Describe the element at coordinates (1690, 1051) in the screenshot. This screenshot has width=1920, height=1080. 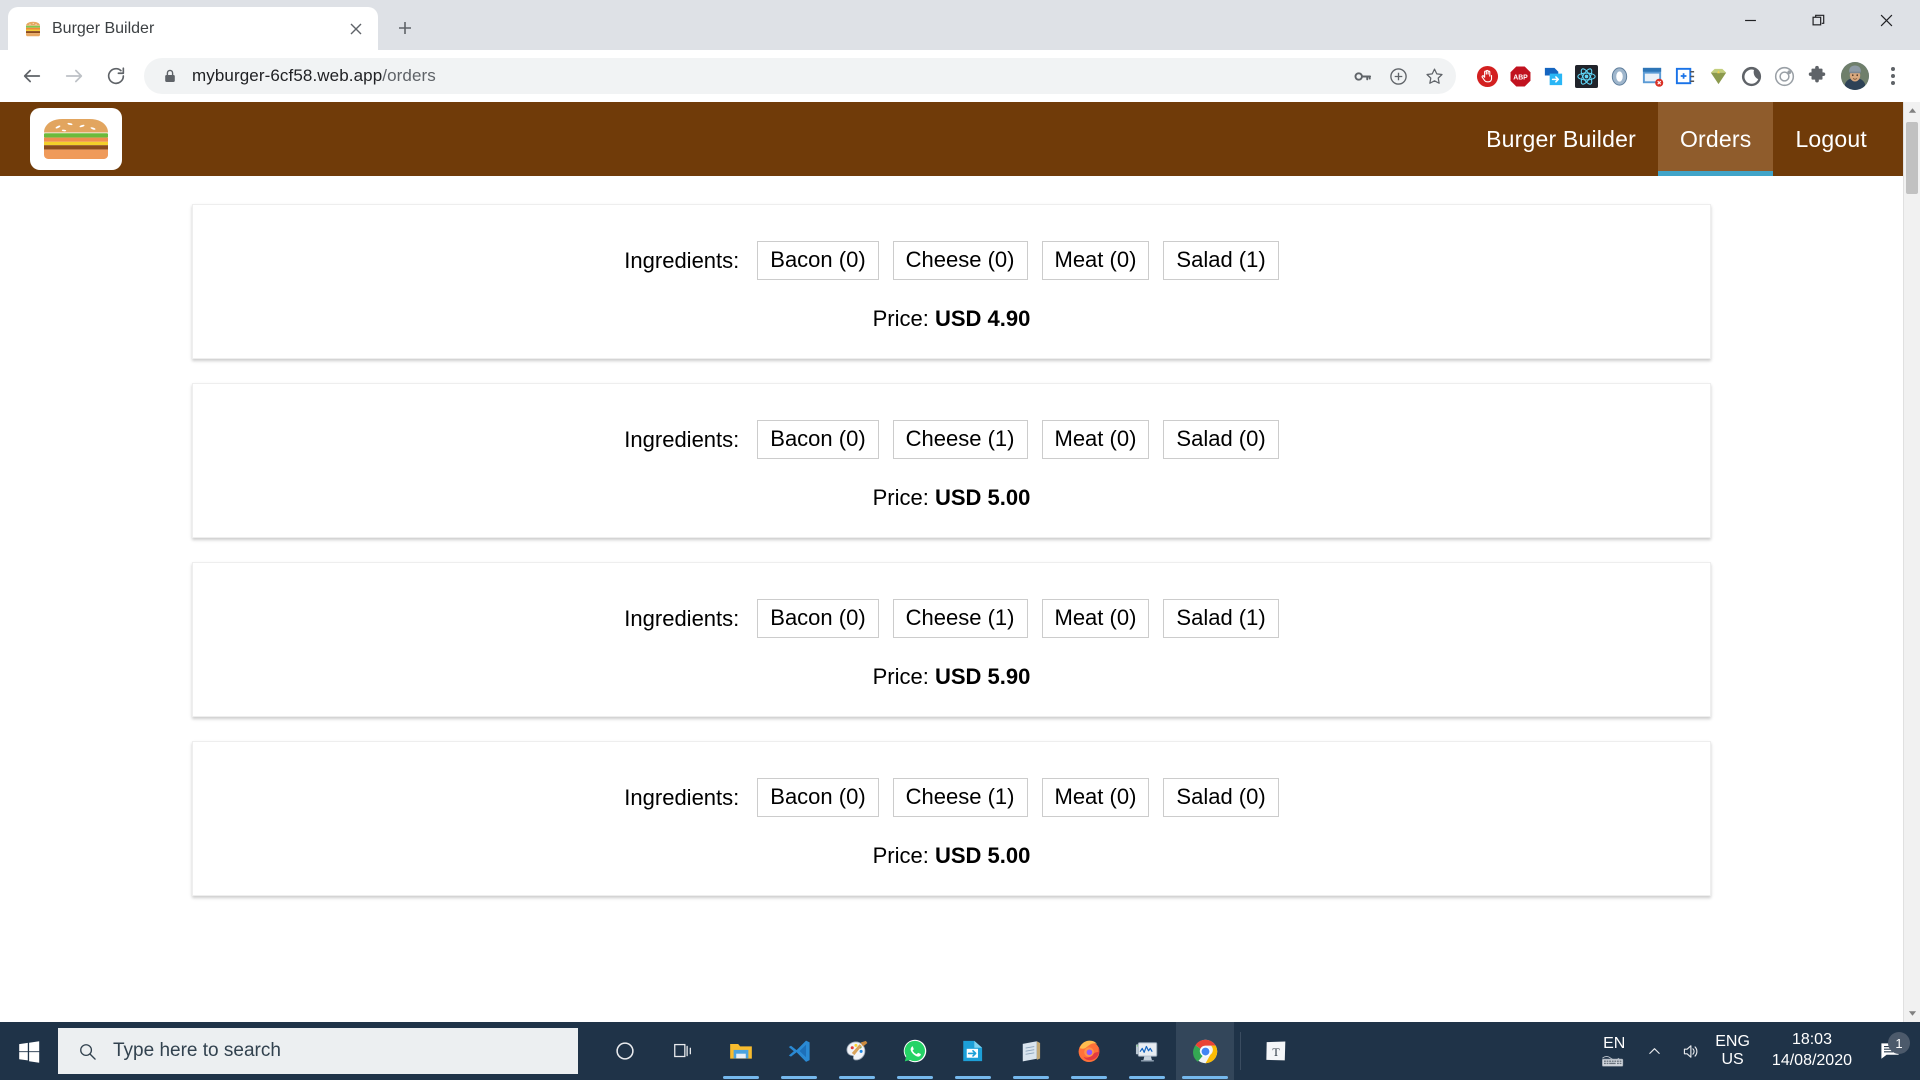
I see `speaker-icon` at that location.